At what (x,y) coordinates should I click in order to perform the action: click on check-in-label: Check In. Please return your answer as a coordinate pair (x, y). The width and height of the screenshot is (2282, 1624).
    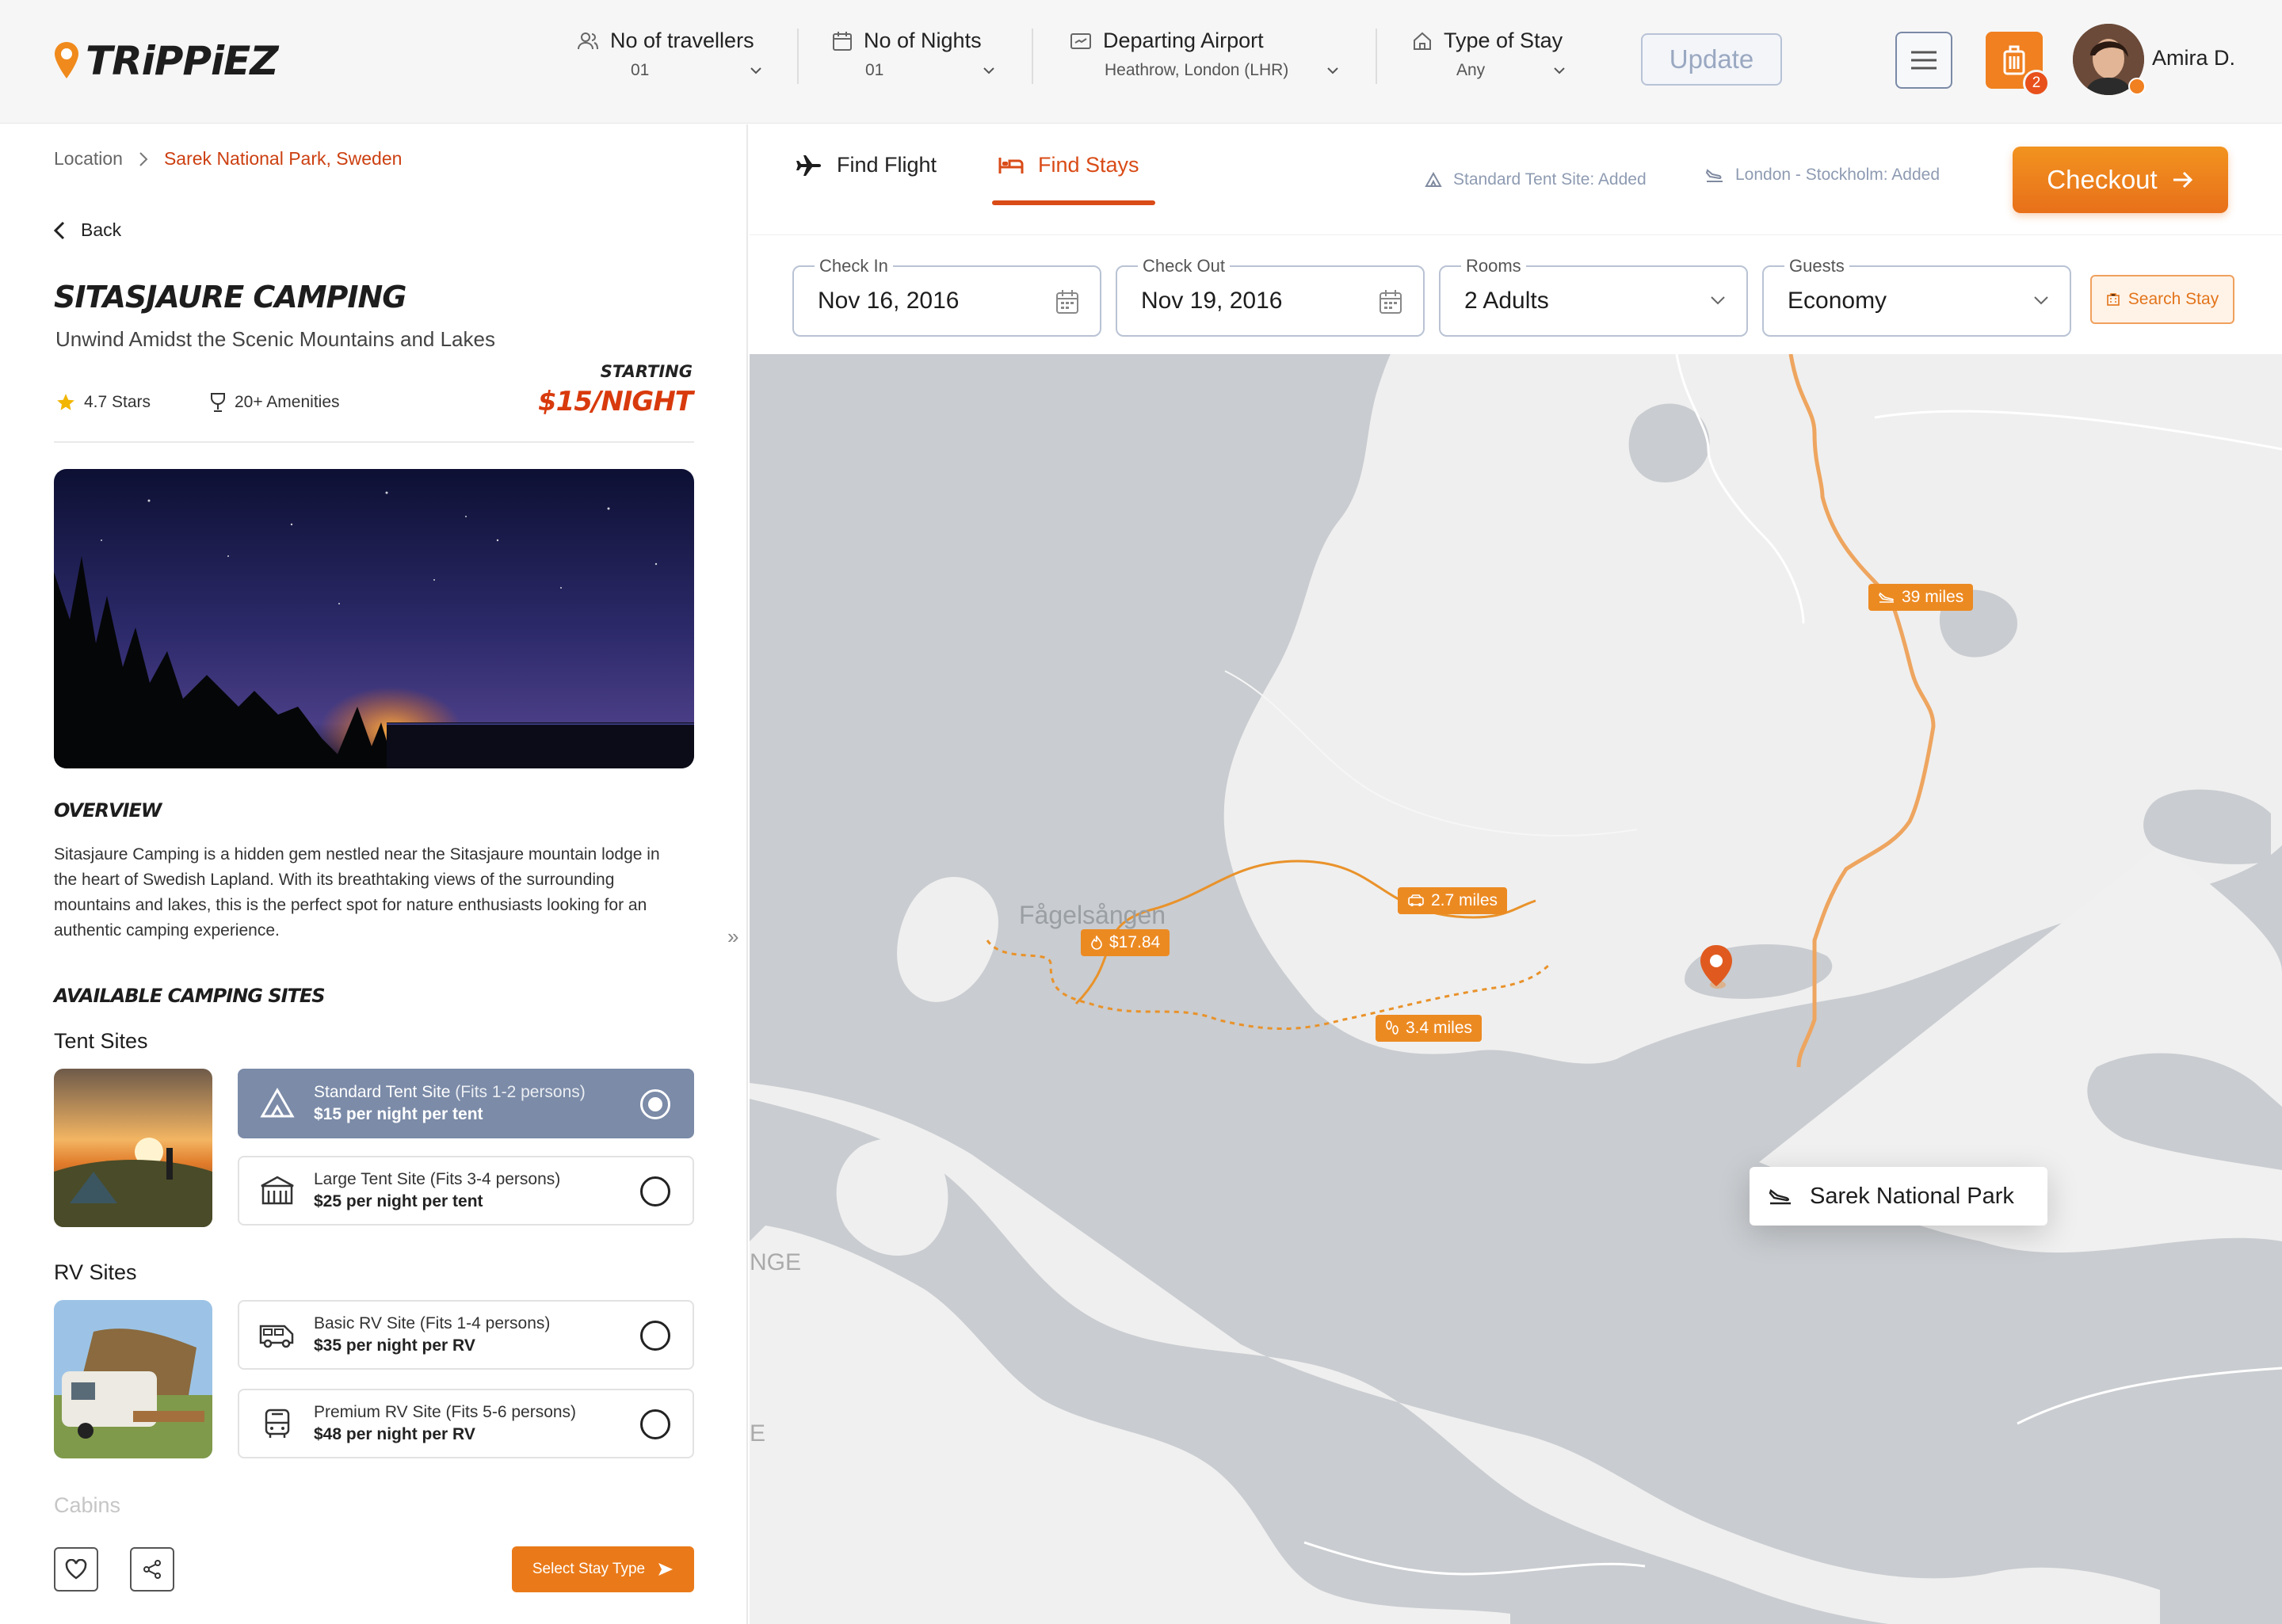
    Looking at the image, I should click on (854, 266).